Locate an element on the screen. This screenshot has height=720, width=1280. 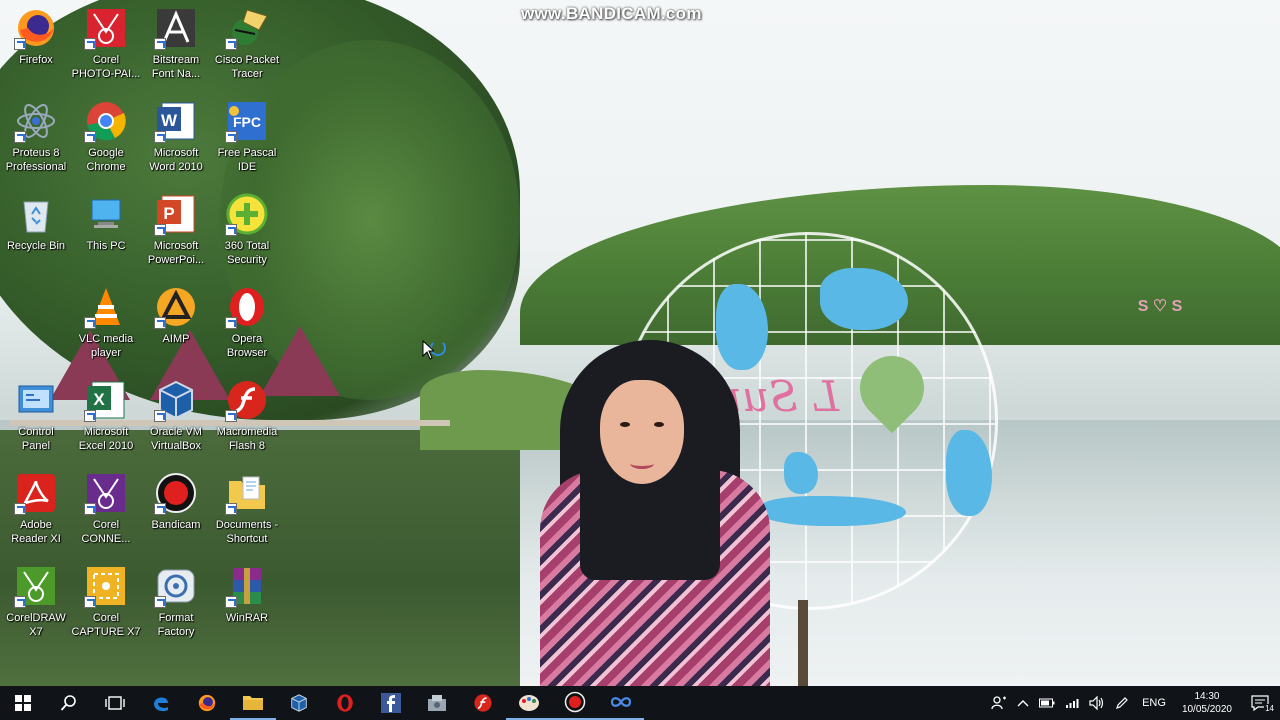
proteus-icon is located at coordinates (36, 121).